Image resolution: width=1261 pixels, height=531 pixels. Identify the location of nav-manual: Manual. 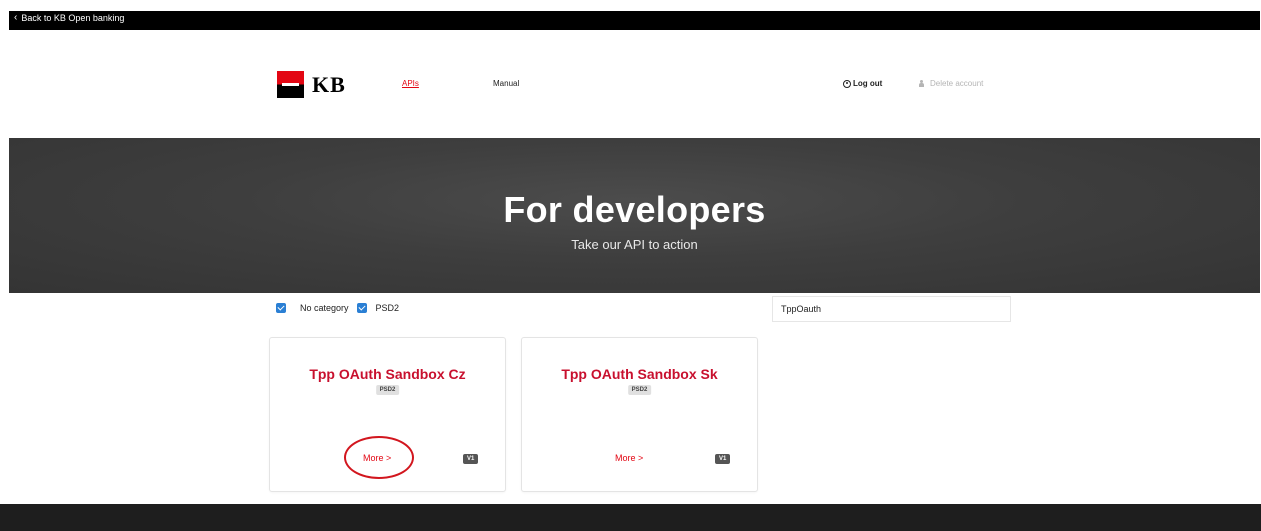
(506, 83).